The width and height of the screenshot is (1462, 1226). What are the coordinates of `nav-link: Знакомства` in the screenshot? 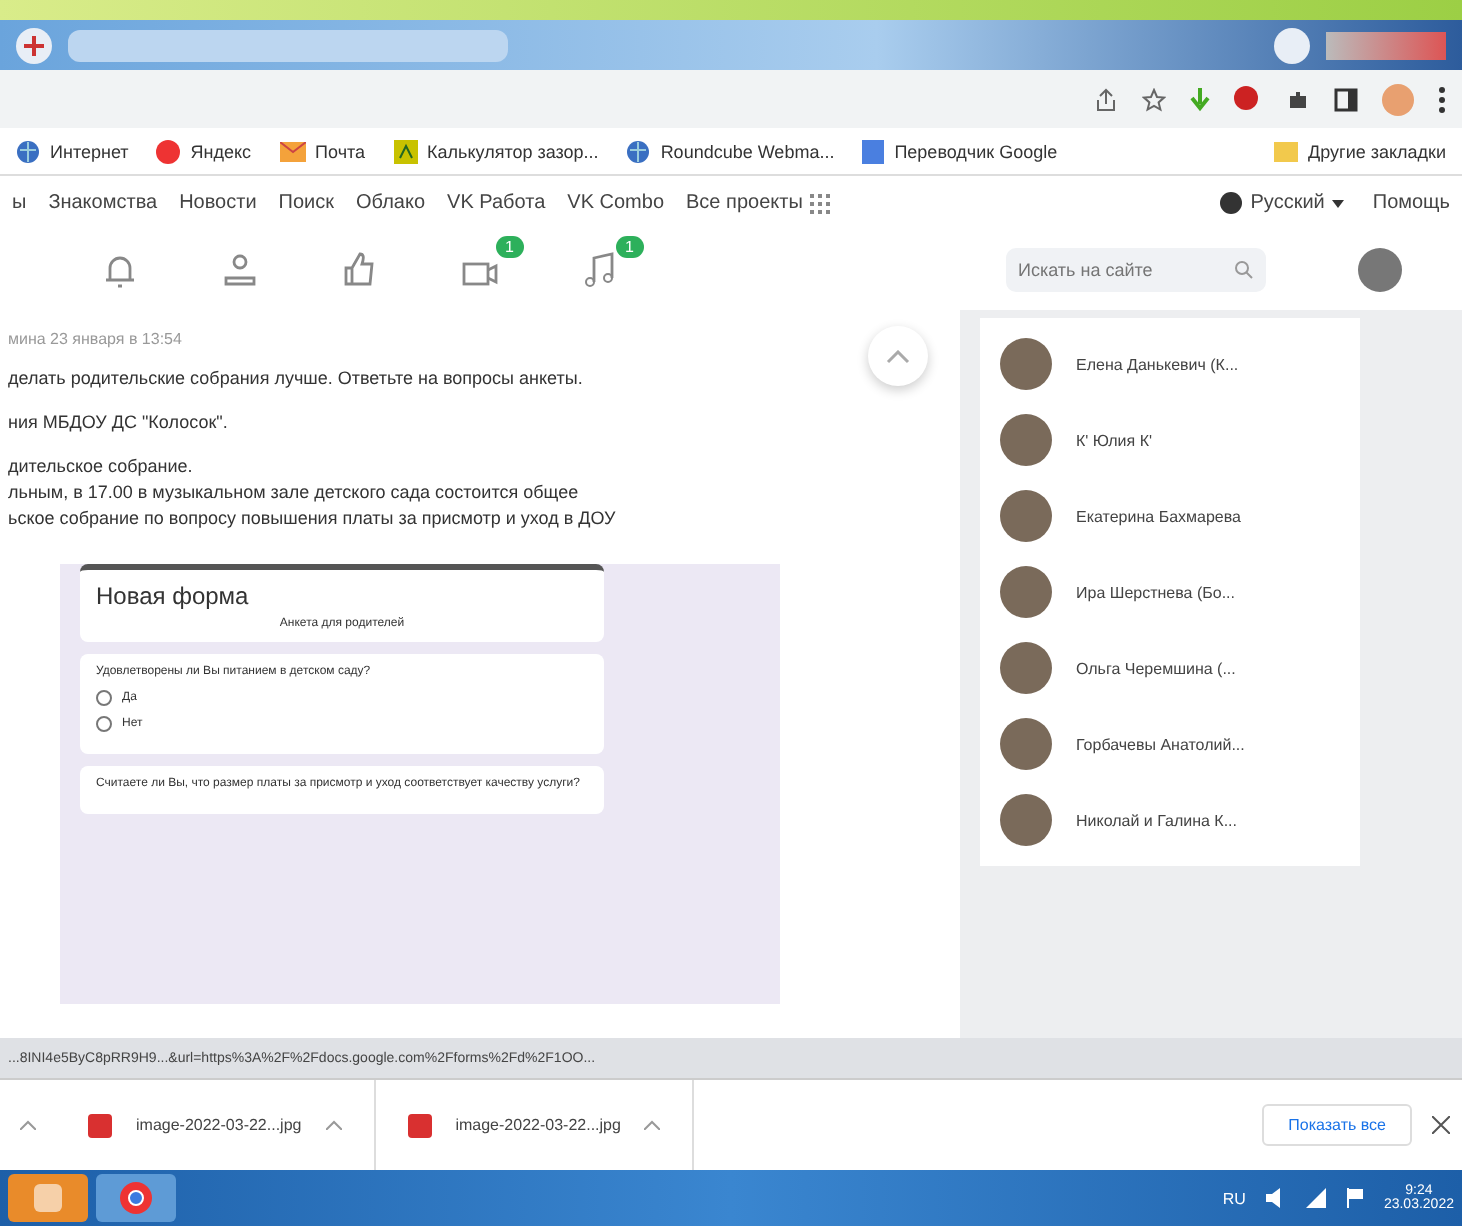 It's located at (103, 203).